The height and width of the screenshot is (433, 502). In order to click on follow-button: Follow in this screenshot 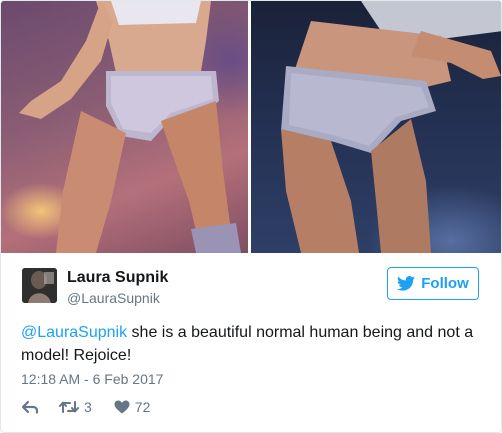, I will do `click(433, 283)`.